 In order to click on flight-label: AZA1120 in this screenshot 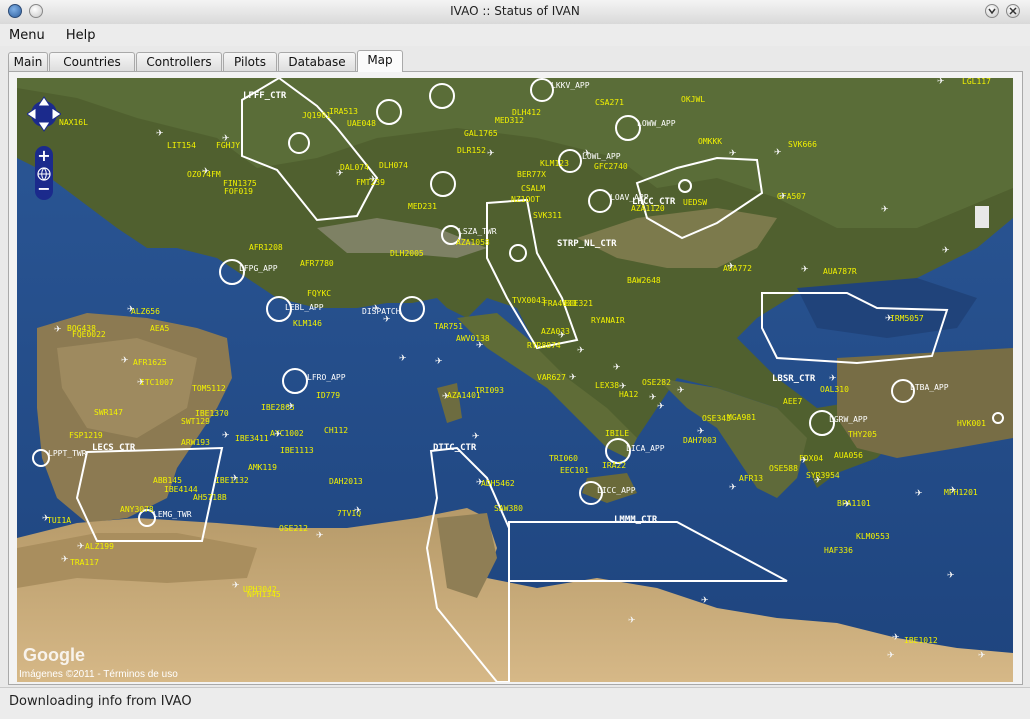, I will do `click(648, 208)`.